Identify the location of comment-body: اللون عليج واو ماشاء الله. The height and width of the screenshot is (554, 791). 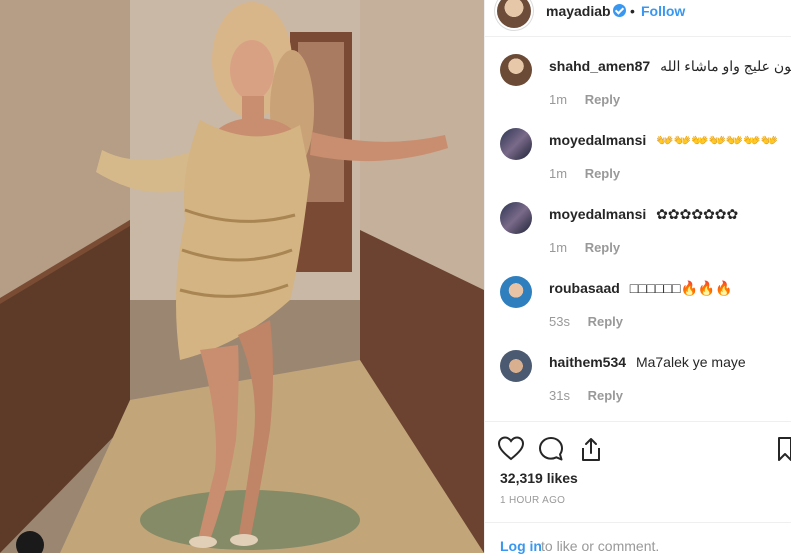
(725, 66).